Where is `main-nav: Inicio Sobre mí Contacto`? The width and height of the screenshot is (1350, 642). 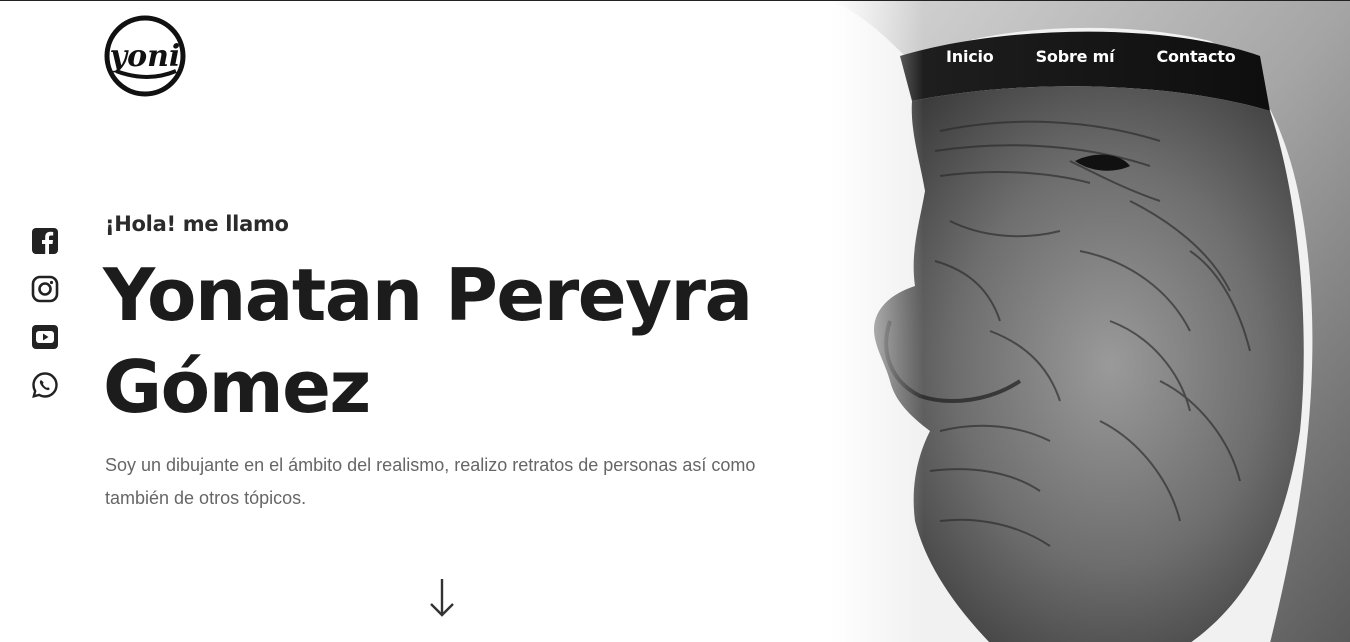
main-nav: Inicio Sobre mí Contacto is located at coordinates (1091, 56).